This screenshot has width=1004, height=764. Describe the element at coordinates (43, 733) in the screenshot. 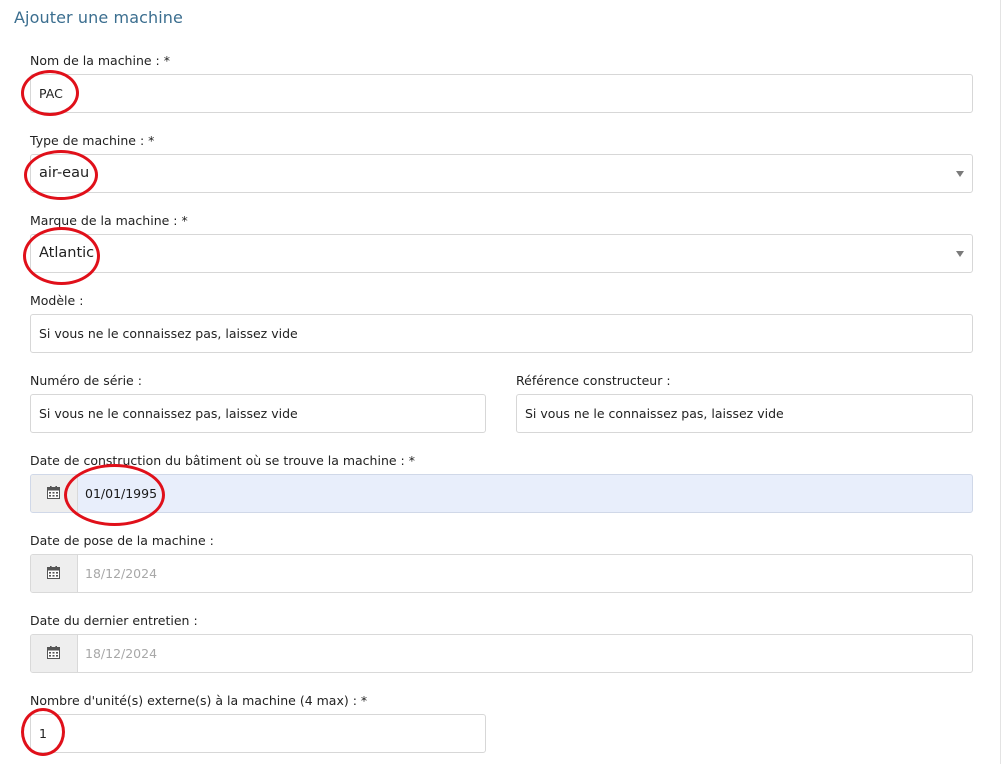

I see `units-value: 1` at that location.